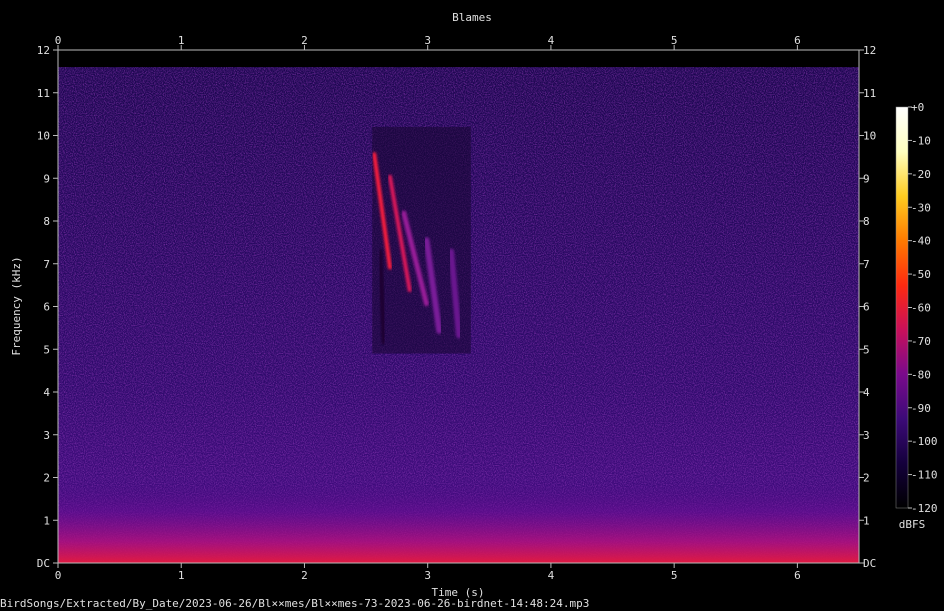  Describe the element at coordinates (46, 392) in the screenshot. I see `y-tick-label: 4` at that location.